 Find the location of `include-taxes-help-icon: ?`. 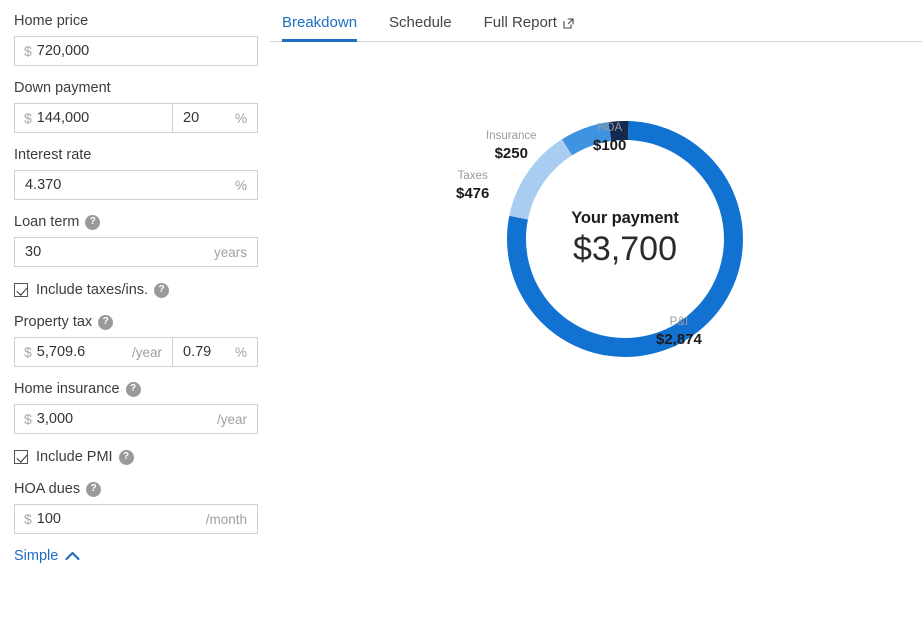

include-taxes-help-icon: ? is located at coordinates (162, 290).